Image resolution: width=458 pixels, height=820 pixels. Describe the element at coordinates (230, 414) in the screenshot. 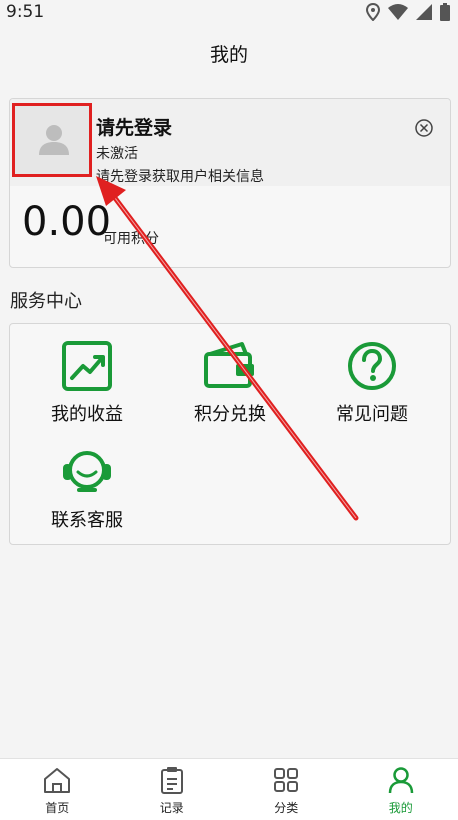

I see `service-label: 积分兑换` at that location.